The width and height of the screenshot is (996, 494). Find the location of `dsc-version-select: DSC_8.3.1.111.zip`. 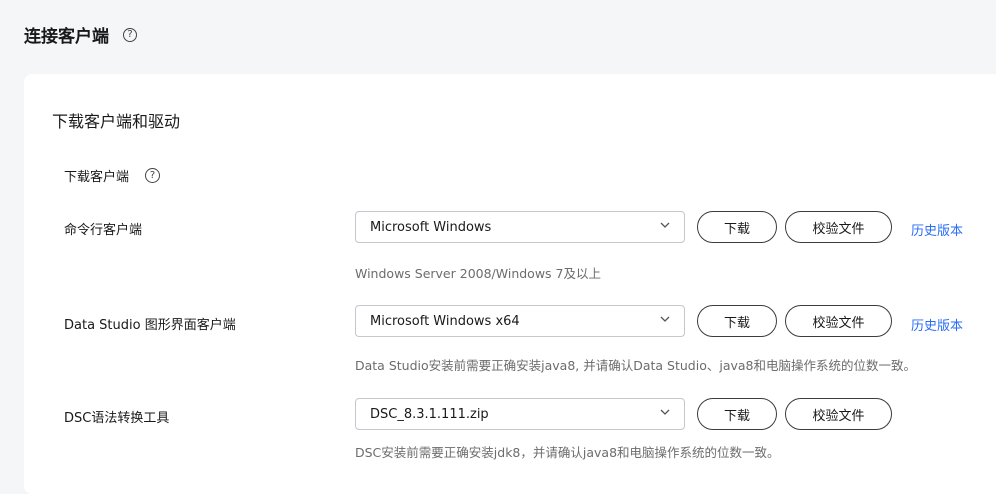

dsc-version-select: DSC_8.3.1.111.zip is located at coordinates (520, 414).